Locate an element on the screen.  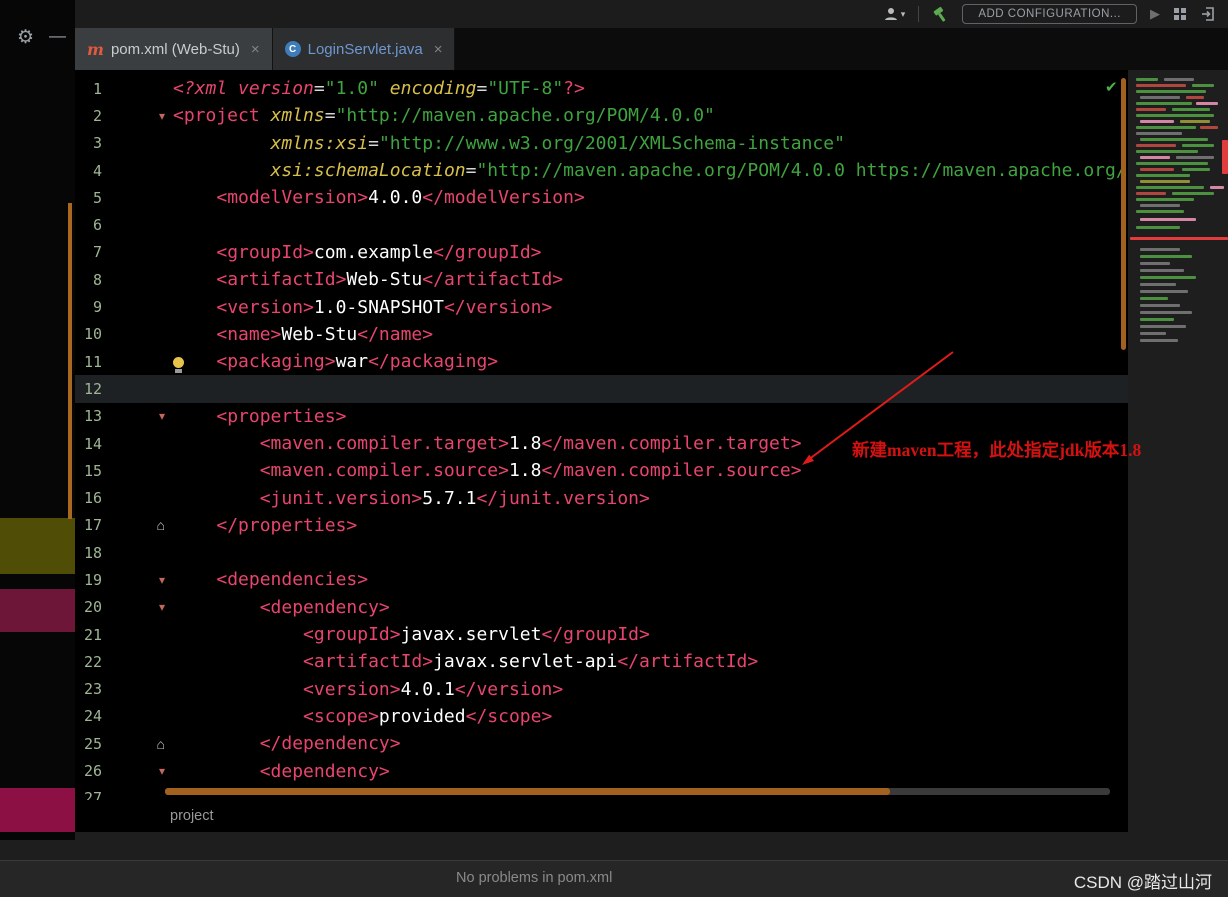
breadcrumb-item-project: project is located at coordinates (192, 816).